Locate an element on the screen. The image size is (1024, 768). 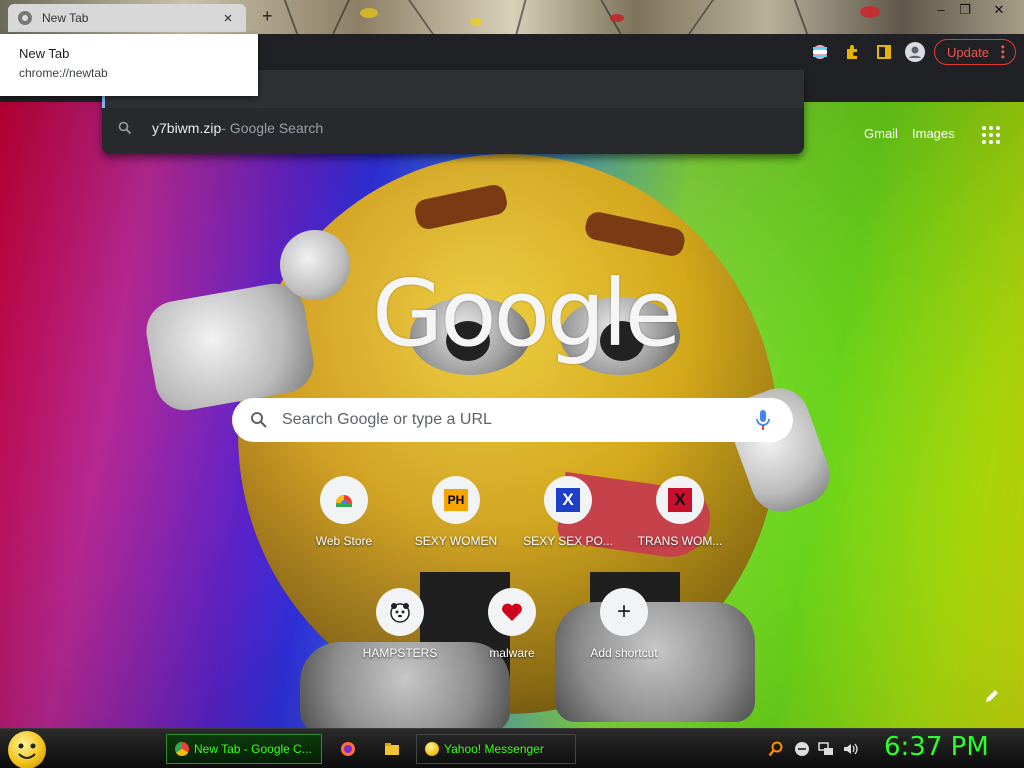
google-logo: Google is located at coordinates (526, 313).